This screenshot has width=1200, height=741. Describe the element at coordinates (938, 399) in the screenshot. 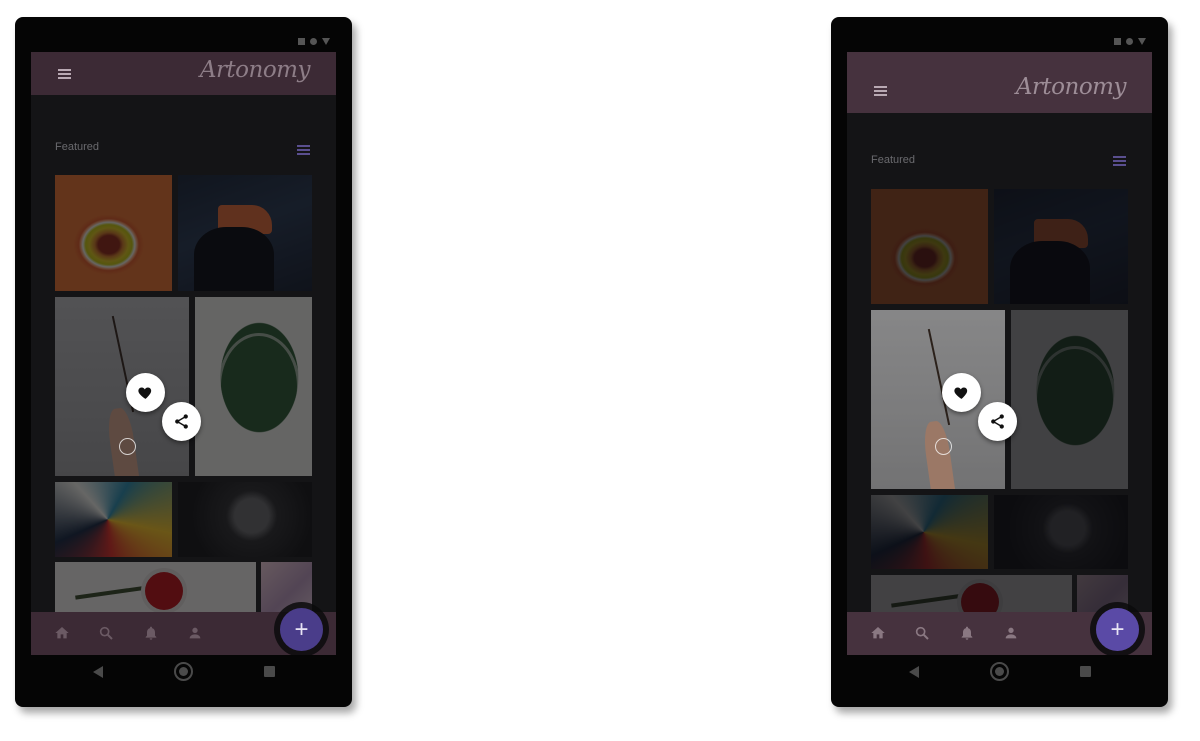

I see `artwork-tile-selected` at that location.